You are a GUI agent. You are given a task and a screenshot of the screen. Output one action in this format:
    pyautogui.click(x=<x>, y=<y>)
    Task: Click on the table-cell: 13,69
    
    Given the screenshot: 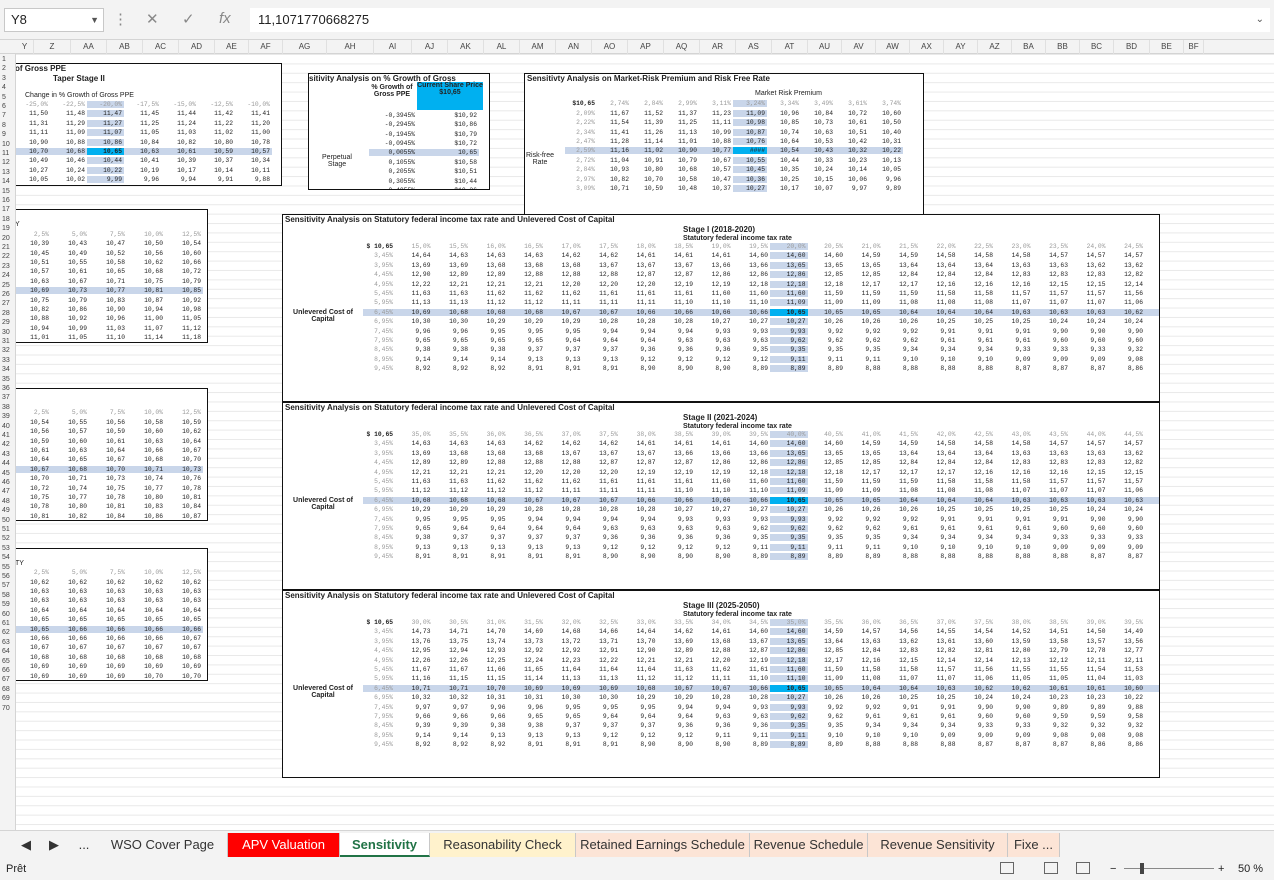 What is the action you would take?
    pyautogui.click(x=414, y=265)
    